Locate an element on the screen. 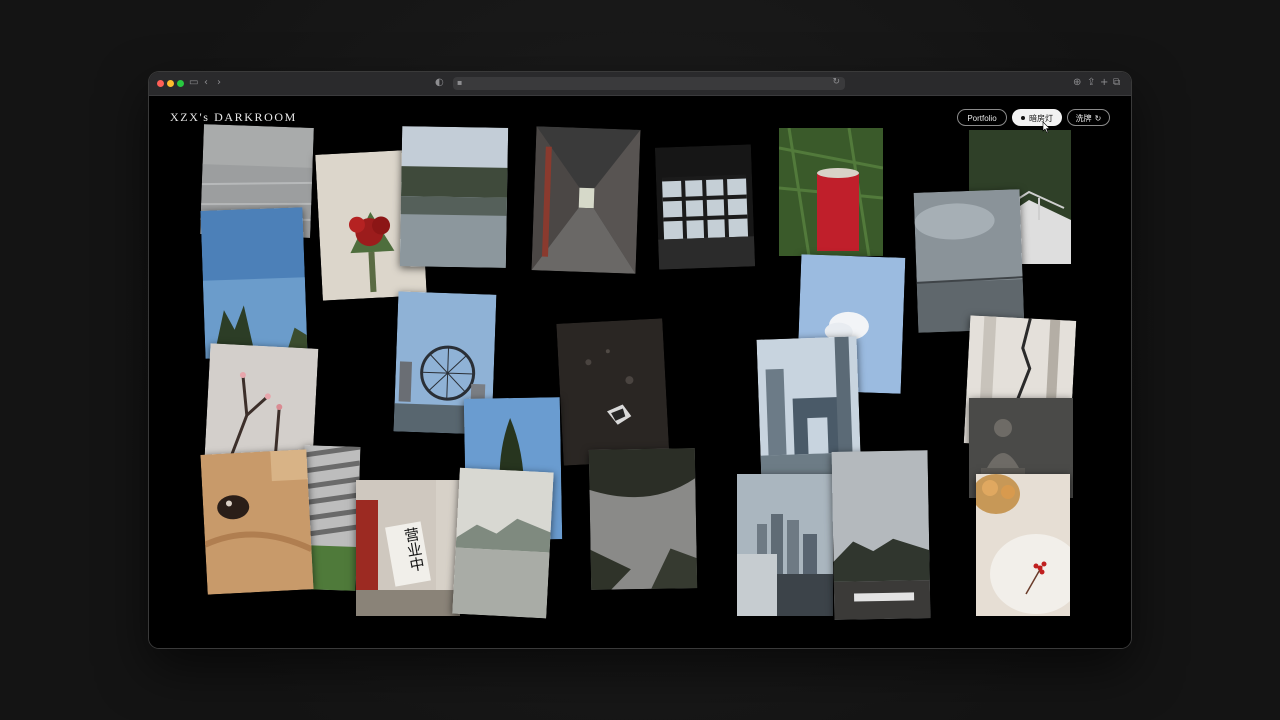  refresh-icon: ↻ is located at coordinates (1098, 118).